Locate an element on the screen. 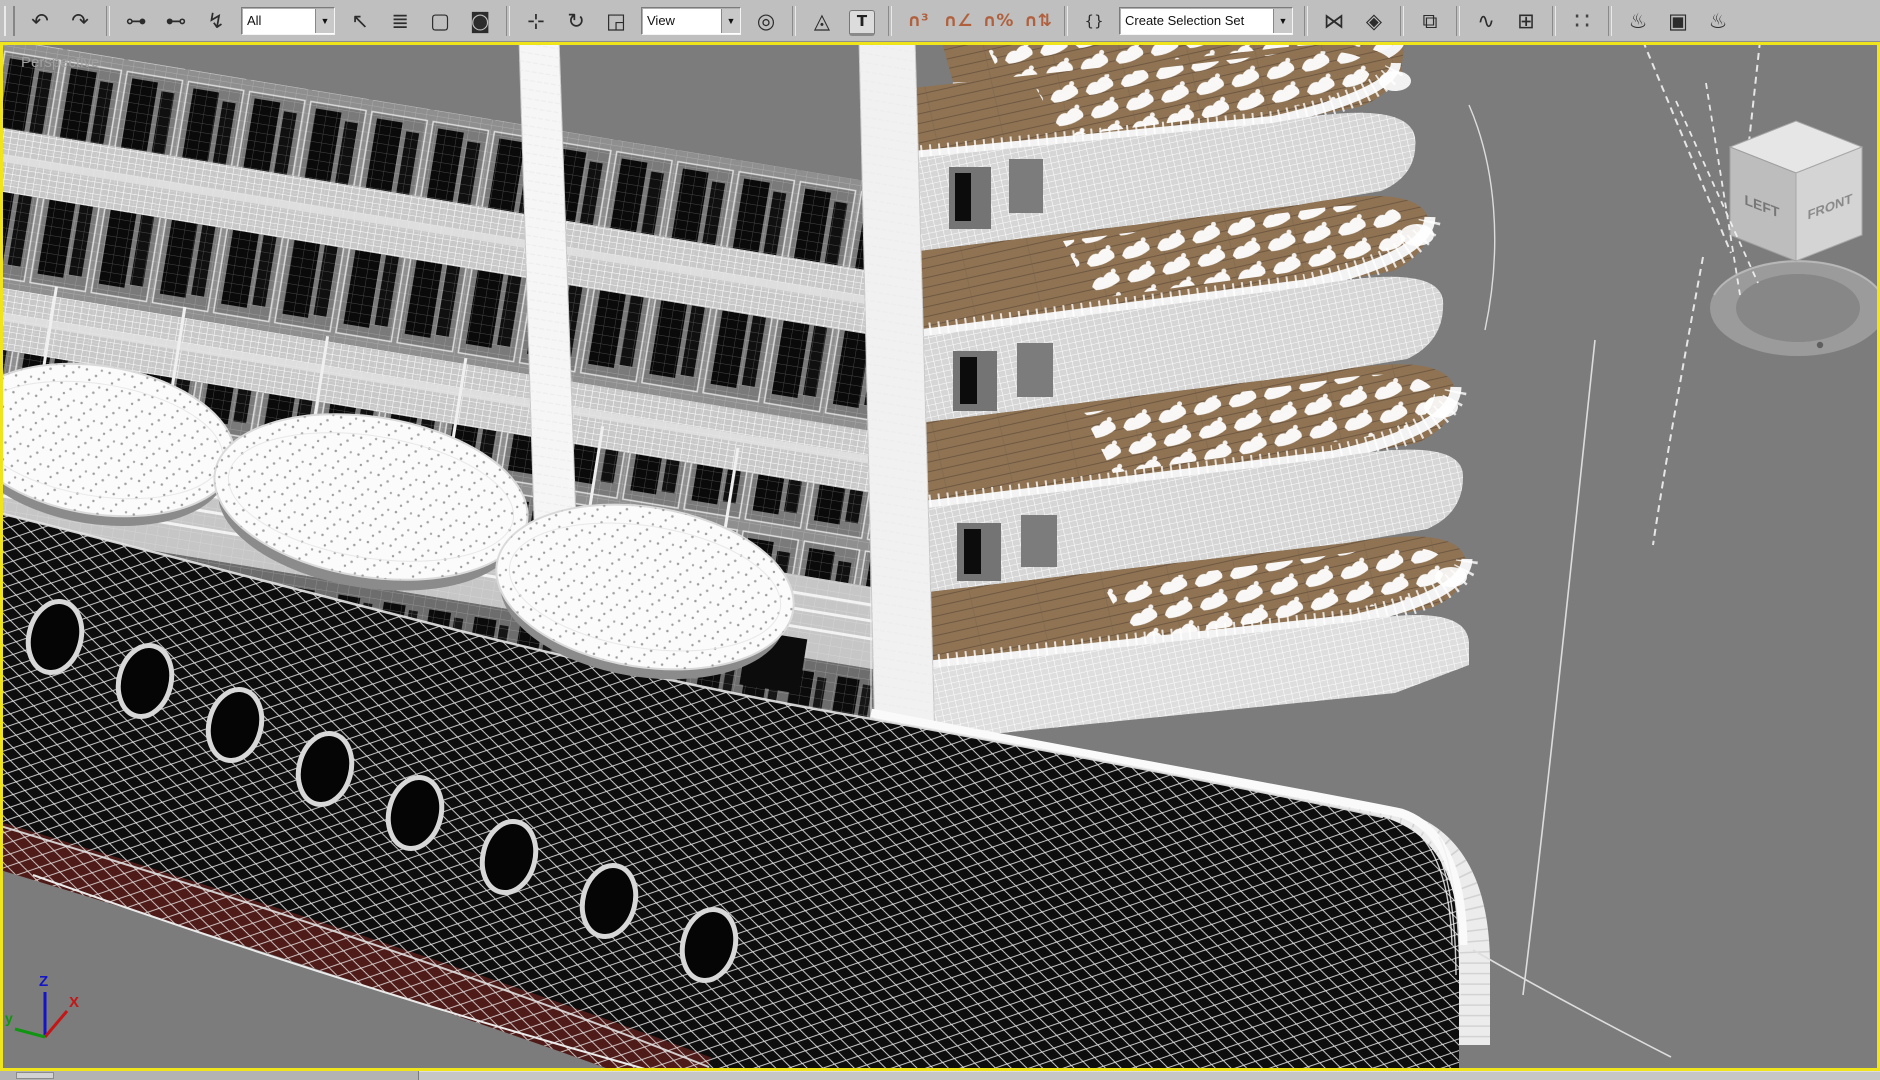 This screenshot has width=1880, height=1080. snap-toggle-3d-button: ∩³ is located at coordinates (918, 21).